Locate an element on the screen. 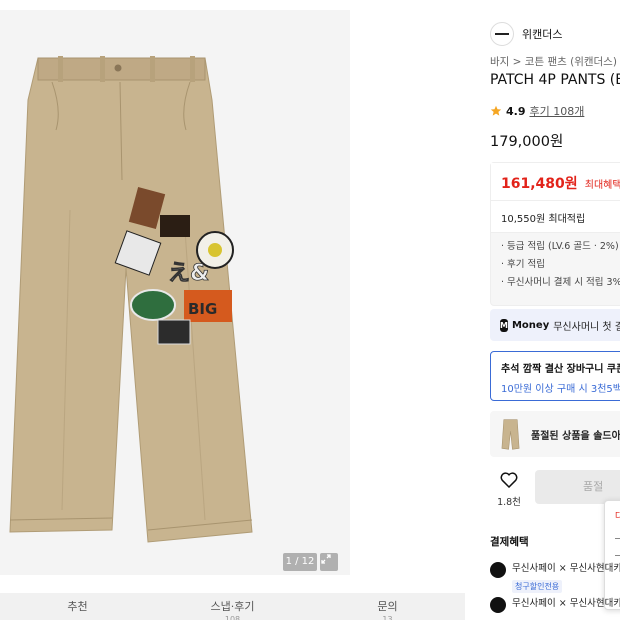 The width and height of the screenshot is (620, 620). rating: 4.9 후기 108개 is located at coordinates (537, 111).